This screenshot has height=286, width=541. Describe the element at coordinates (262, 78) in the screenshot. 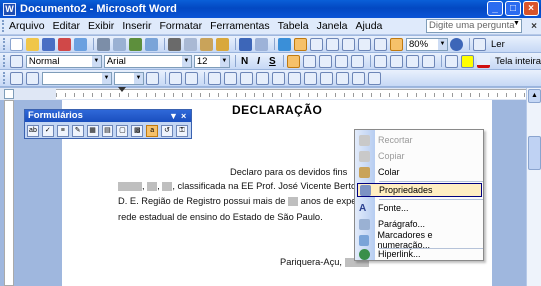

I see `align-cell-icon` at that location.